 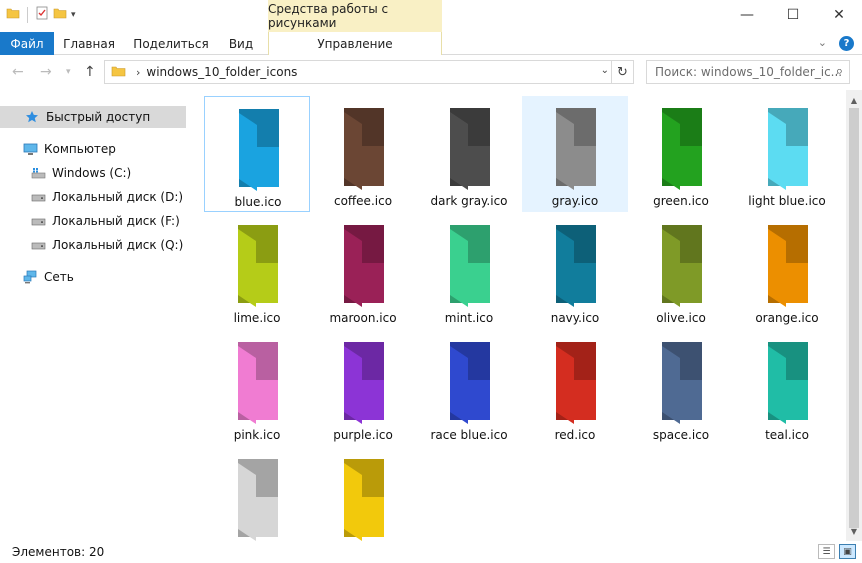 I want to click on file-name: race blue.ico, so click(x=469, y=435).